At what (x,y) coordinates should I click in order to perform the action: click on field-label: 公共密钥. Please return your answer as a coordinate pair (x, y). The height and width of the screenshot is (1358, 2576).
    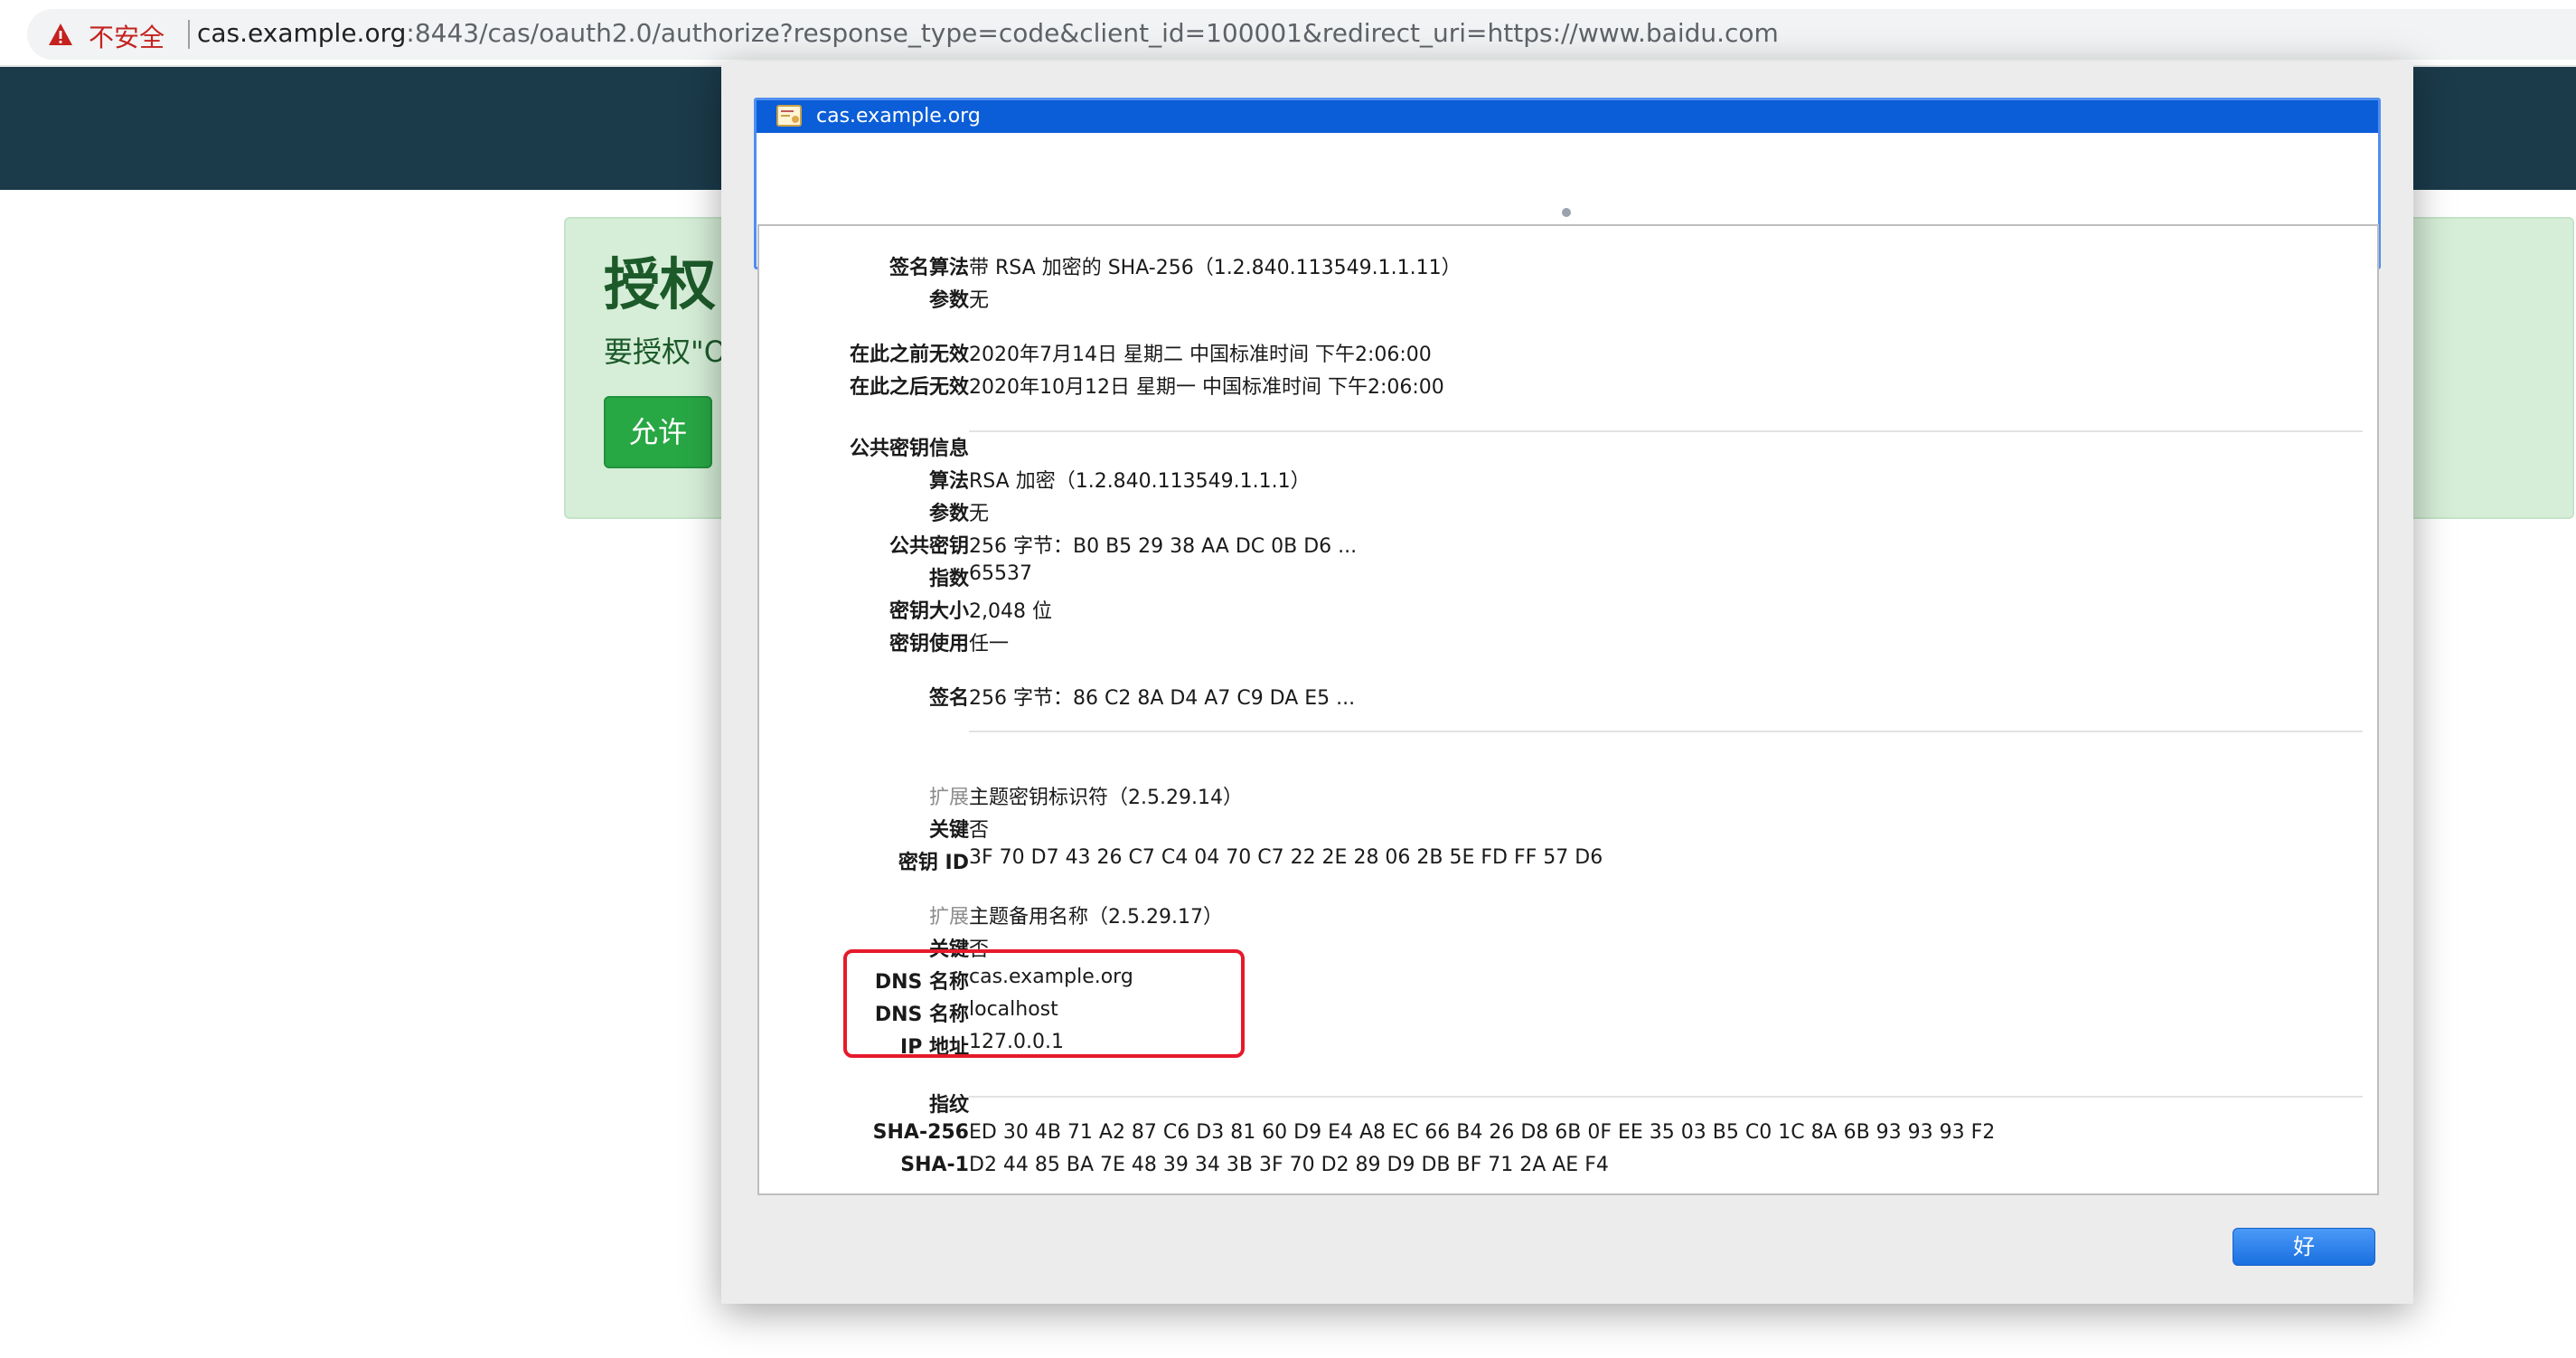
    Looking at the image, I should click on (929, 547).